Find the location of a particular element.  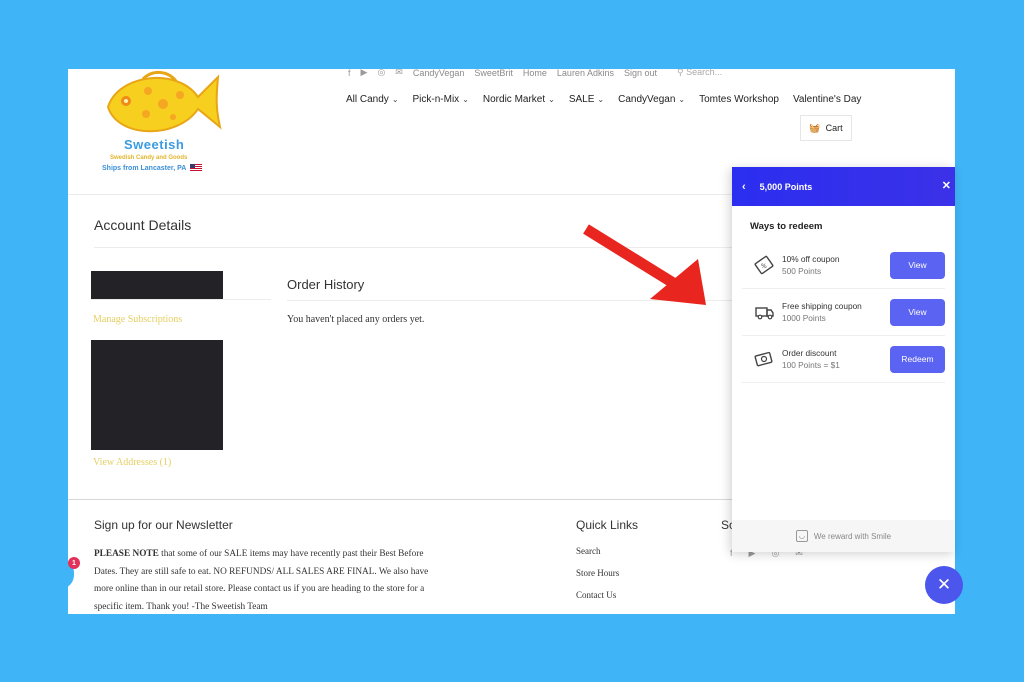

quick-link-search: Search is located at coordinates (597, 557).